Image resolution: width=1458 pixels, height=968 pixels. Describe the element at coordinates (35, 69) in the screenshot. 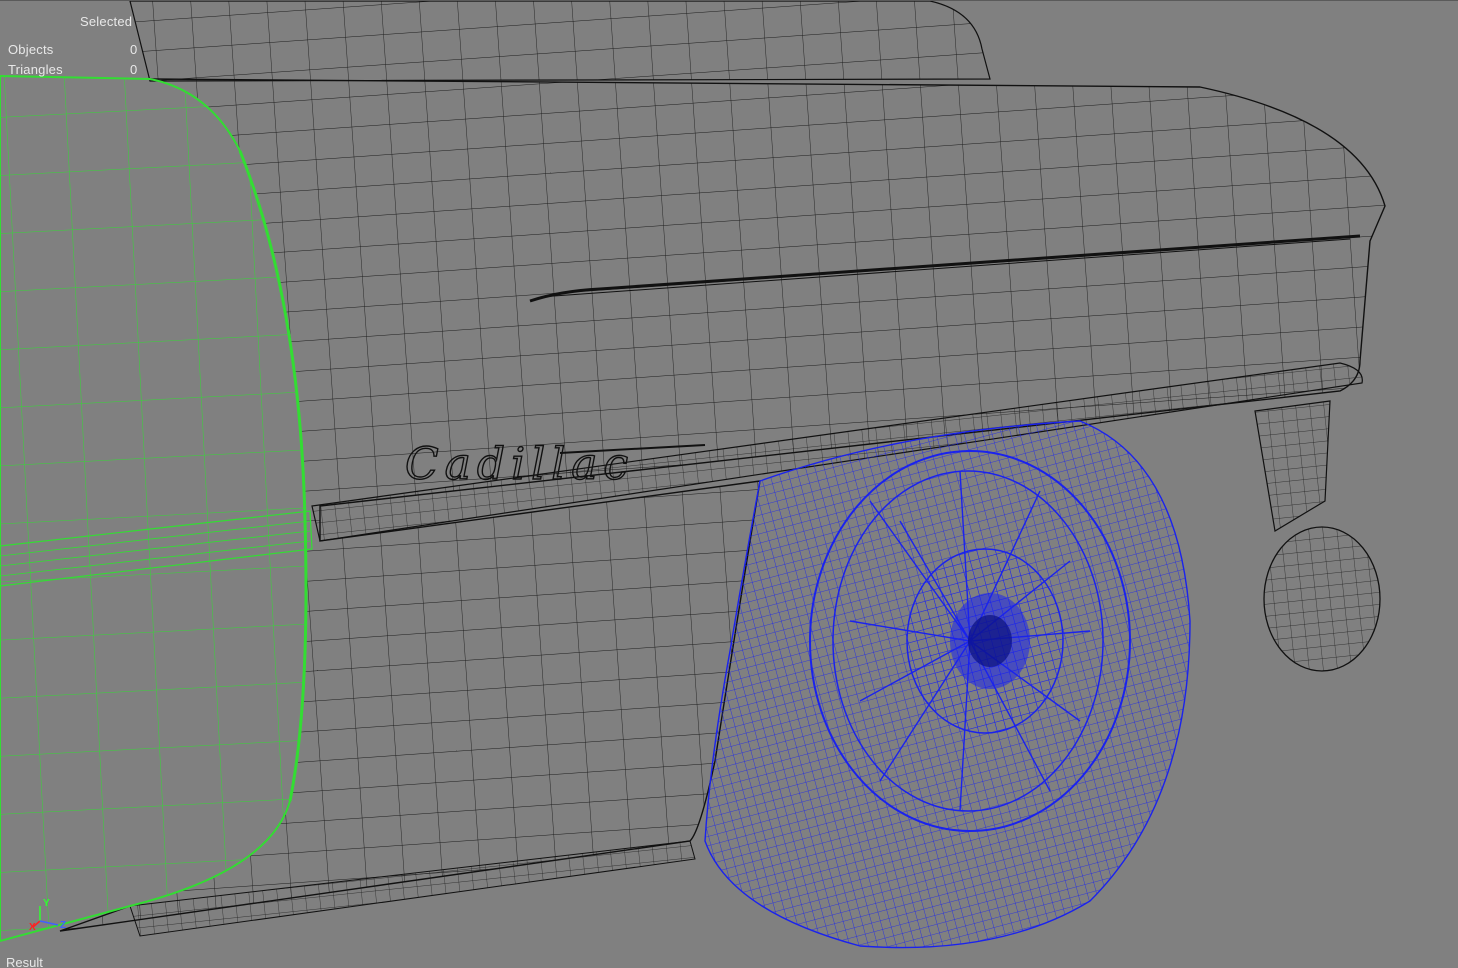

I see `stat-label-triangles: Triangles` at that location.